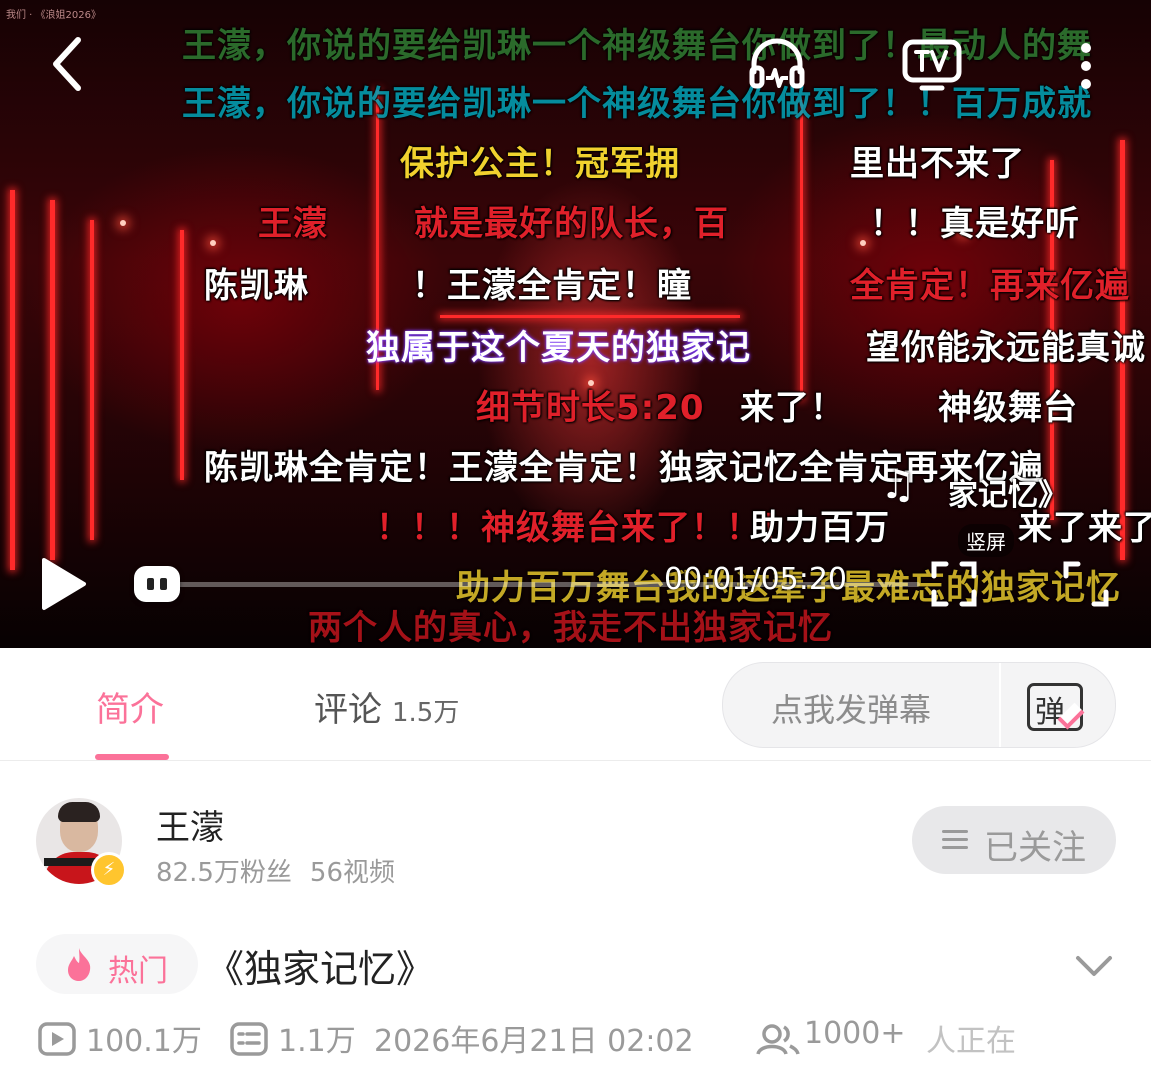 Image resolution: width=1151 pixels, height=1080 pixels. I want to click on screen-rotate-button, so click(954, 584).